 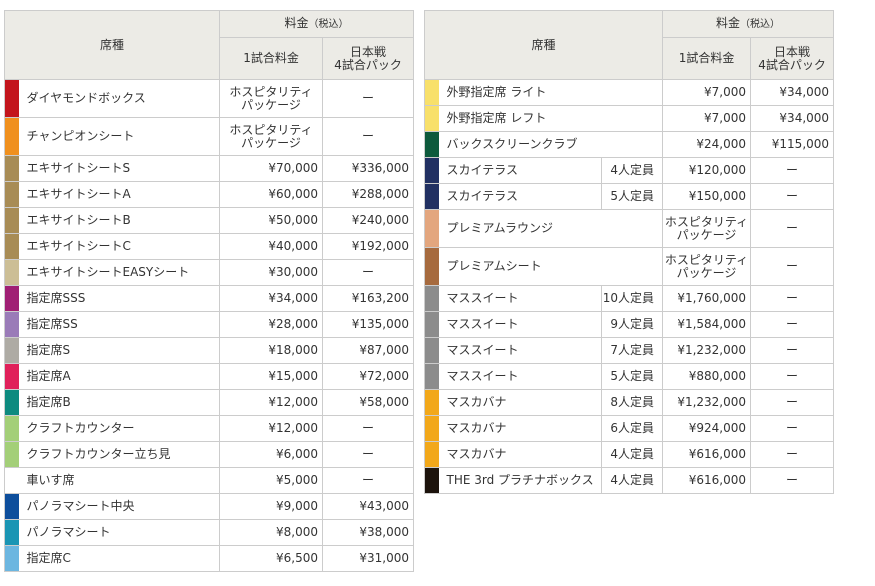 What do you see at coordinates (632, 196) in the screenshot?
I see `capacity: 5人定員` at bounding box center [632, 196].